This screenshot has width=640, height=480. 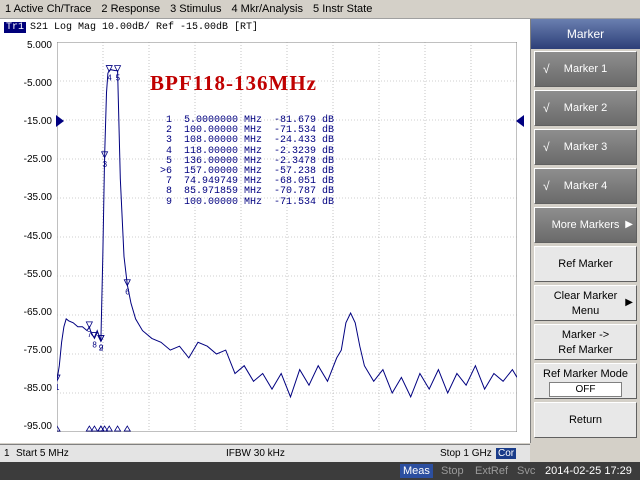 I want to click on marker-3-button: √ Marker 3, so click(x=585, y=147).